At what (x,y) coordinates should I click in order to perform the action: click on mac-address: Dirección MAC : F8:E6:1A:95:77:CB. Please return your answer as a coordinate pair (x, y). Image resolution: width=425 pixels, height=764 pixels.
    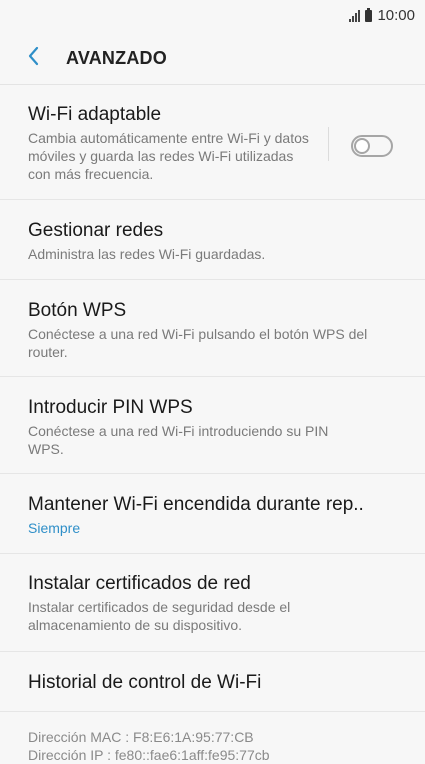
    Looking at the image, I should click on (141, 737).